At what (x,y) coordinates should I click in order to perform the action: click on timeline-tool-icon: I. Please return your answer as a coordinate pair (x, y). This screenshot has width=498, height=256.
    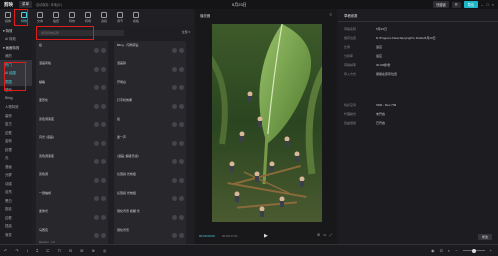
    Looking at the image, I should click on (27, 250).